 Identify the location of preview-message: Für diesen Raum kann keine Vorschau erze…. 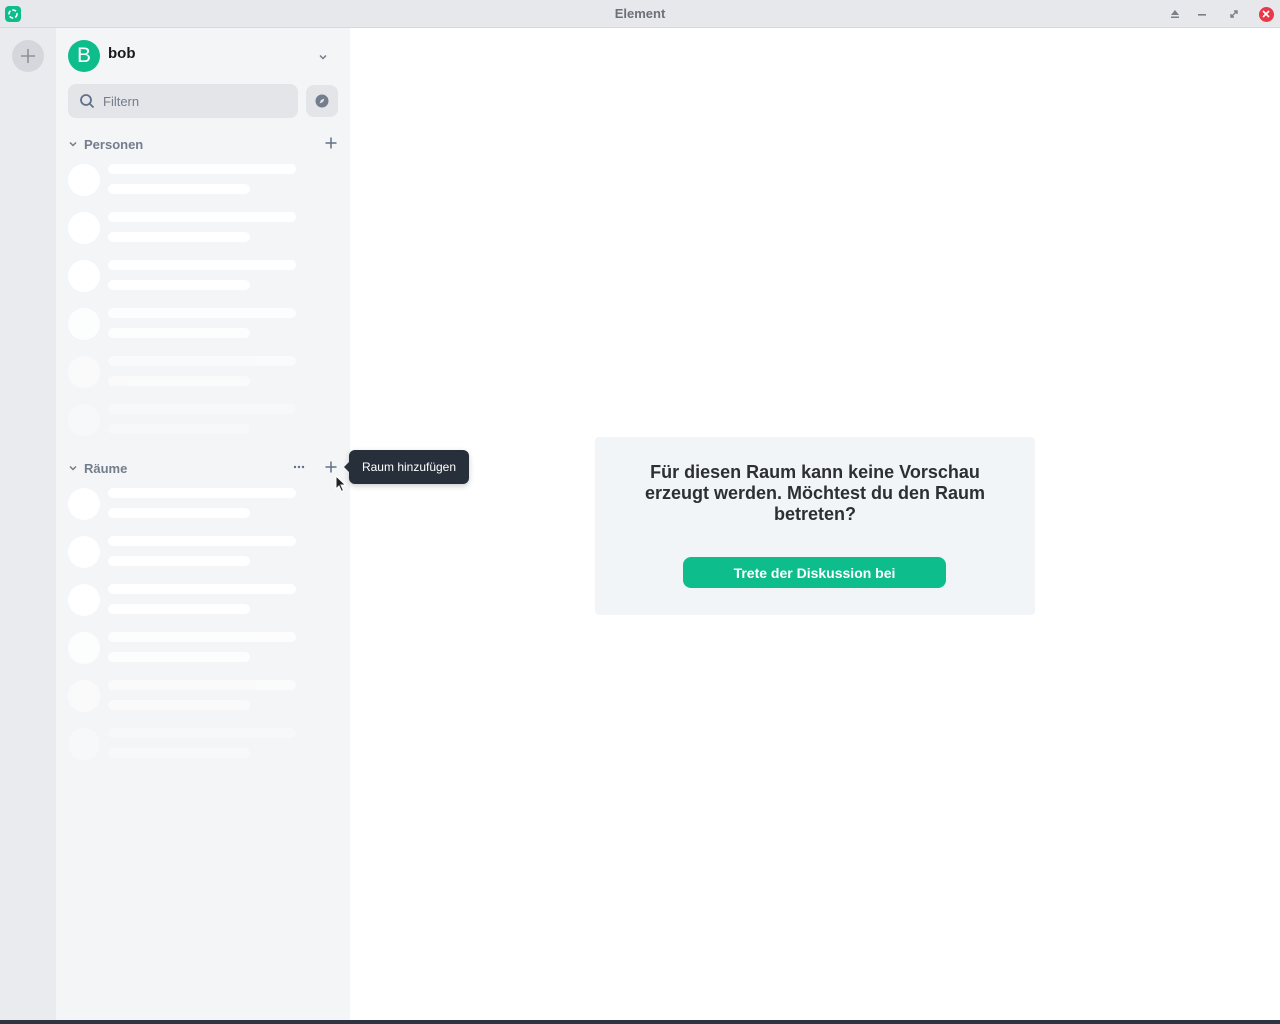
(815, 493).